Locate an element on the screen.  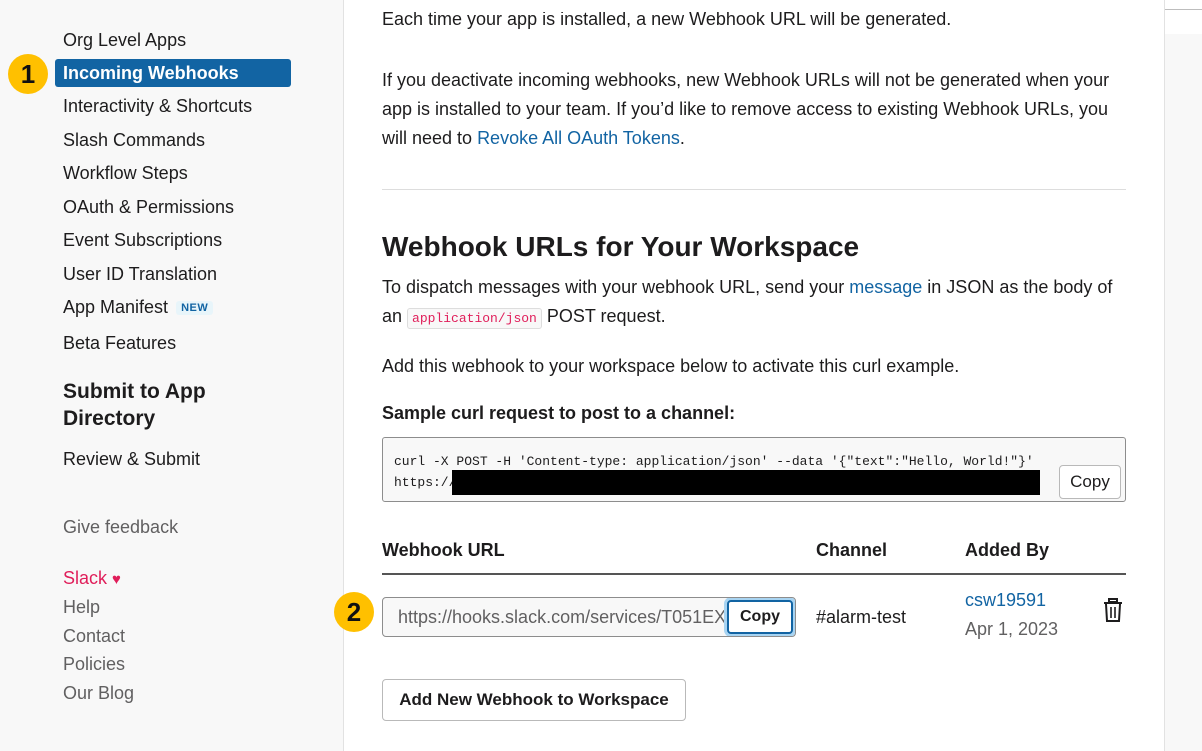
column-header-webhook-url: Webhook URL is located at coordinates (443, 550).